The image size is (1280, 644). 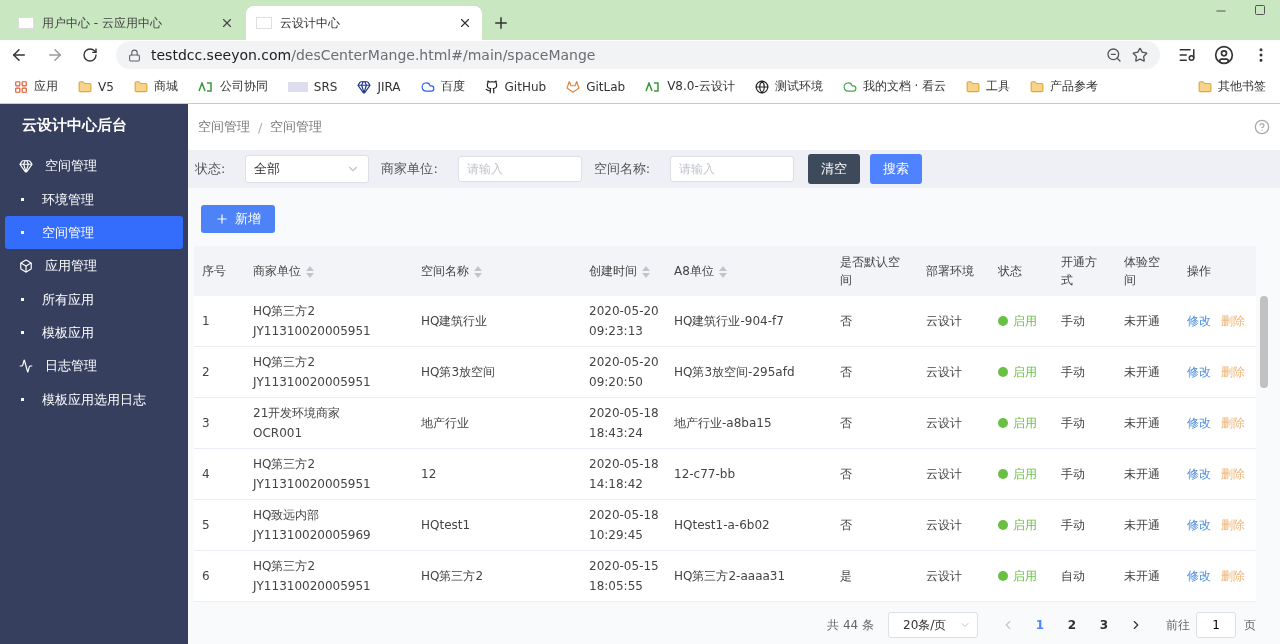 I want to click on menu-item: 空间管理, so click(x=94, y=232).